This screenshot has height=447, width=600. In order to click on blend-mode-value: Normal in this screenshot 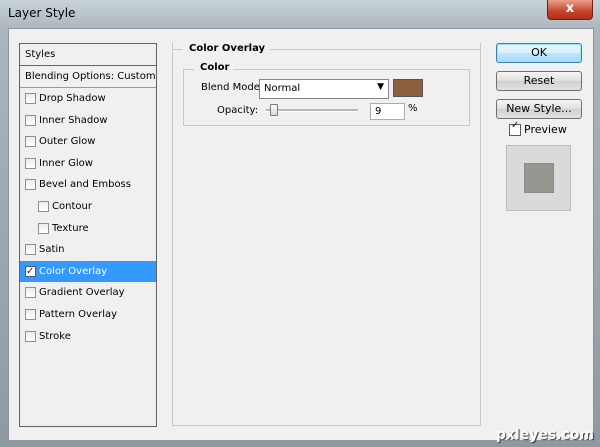, I will do `click(282, 88)`.